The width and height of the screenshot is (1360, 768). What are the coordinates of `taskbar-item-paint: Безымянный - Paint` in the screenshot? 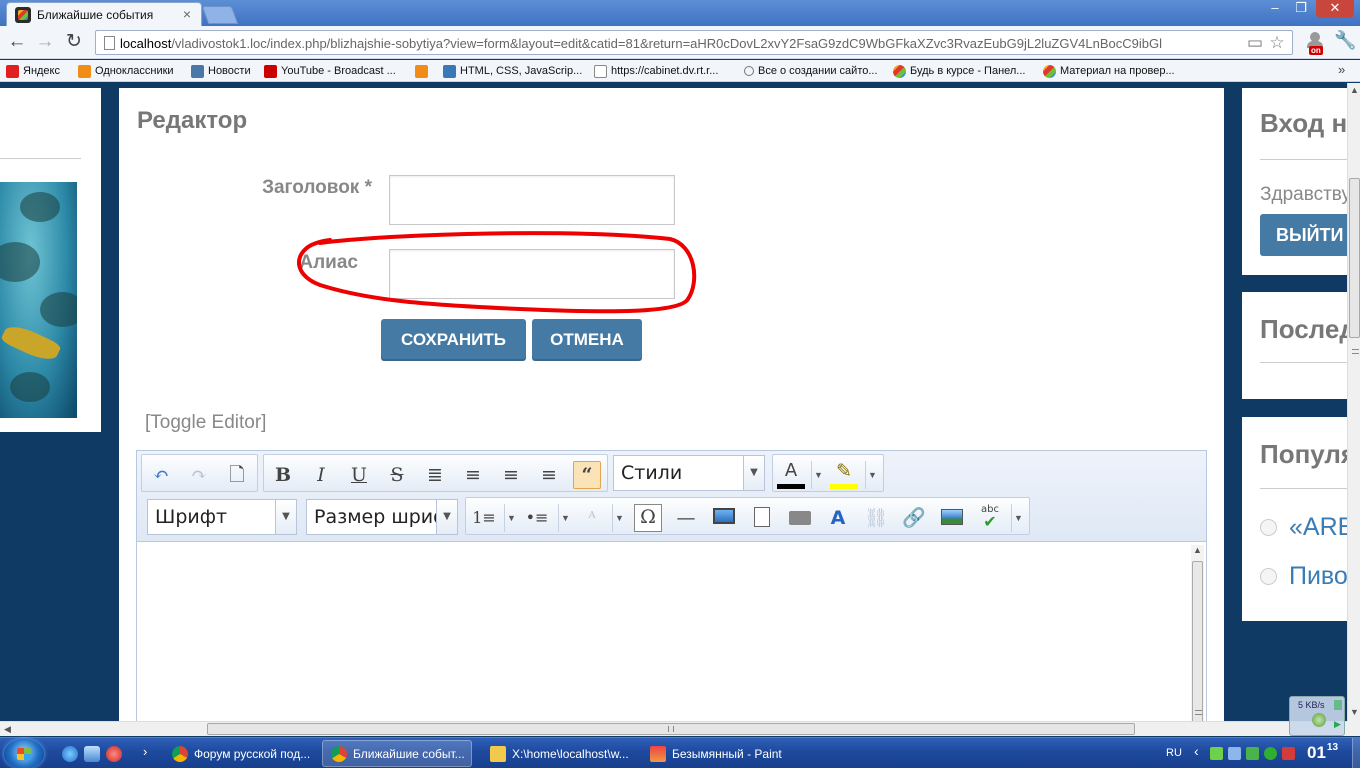 It's located at (722, 753).